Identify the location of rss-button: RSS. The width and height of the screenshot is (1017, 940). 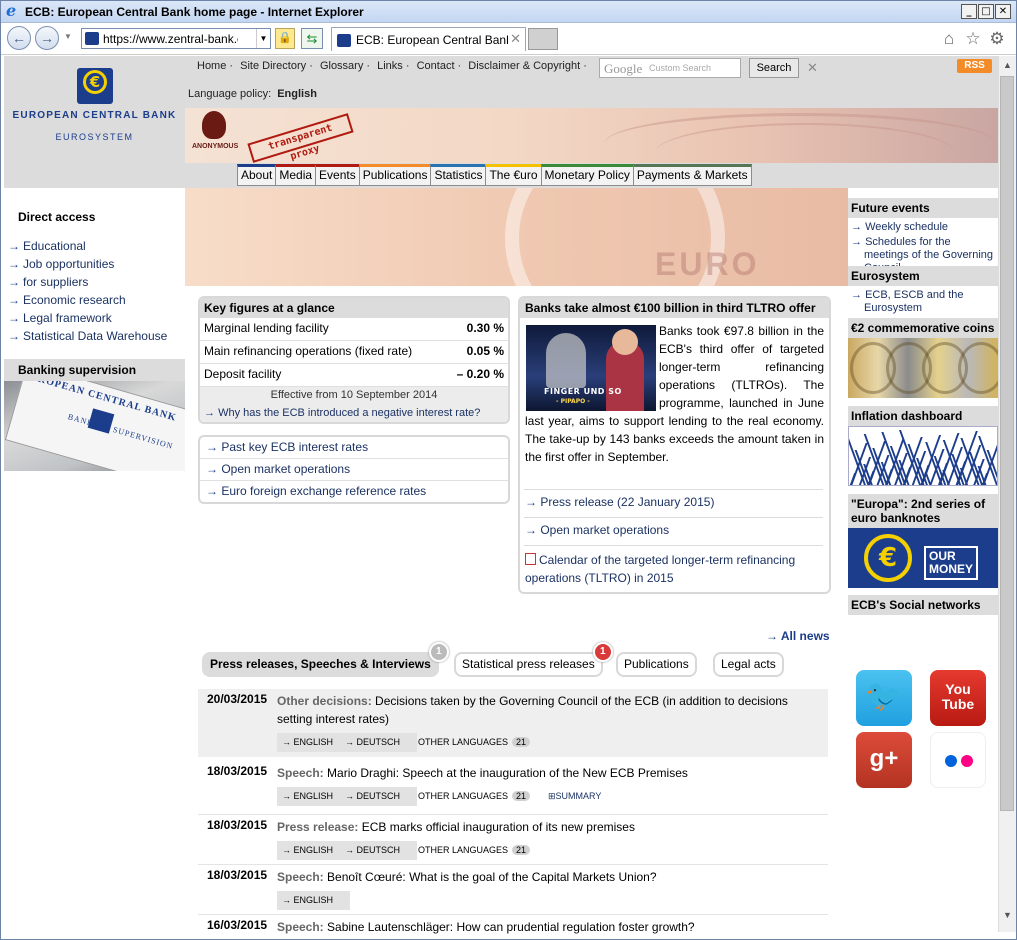
(974, 66).